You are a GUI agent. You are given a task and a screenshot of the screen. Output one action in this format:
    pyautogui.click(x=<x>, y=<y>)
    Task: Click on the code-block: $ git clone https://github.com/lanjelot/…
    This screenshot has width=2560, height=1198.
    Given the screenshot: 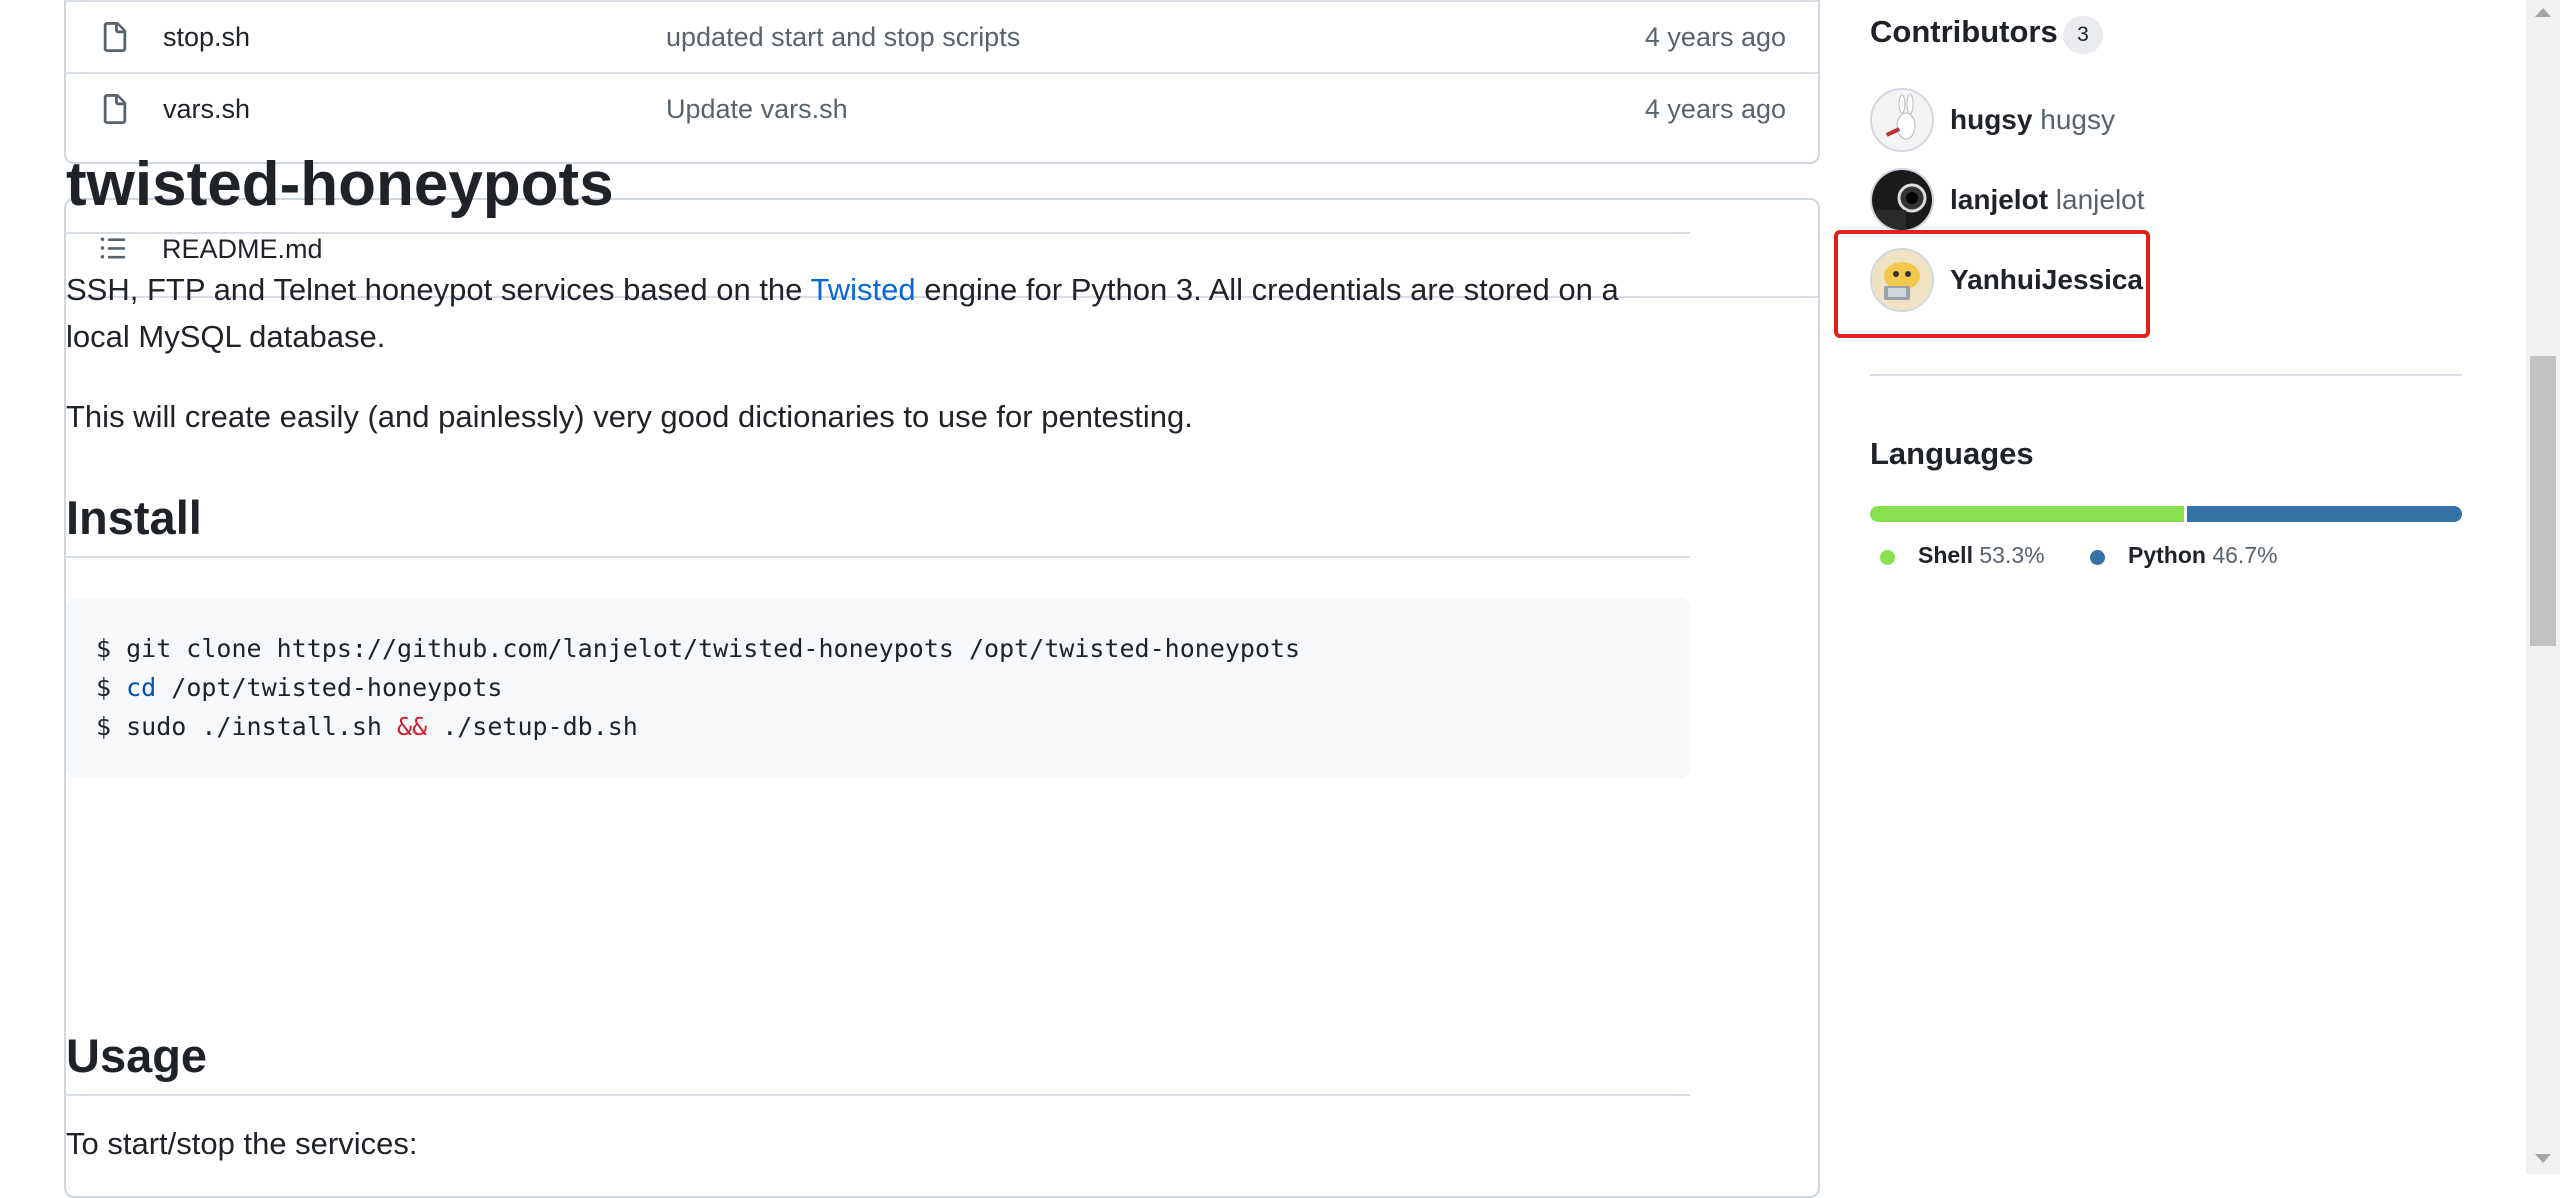 What is the action you would take?
    pyautogui.click(x=878, y=688)
    